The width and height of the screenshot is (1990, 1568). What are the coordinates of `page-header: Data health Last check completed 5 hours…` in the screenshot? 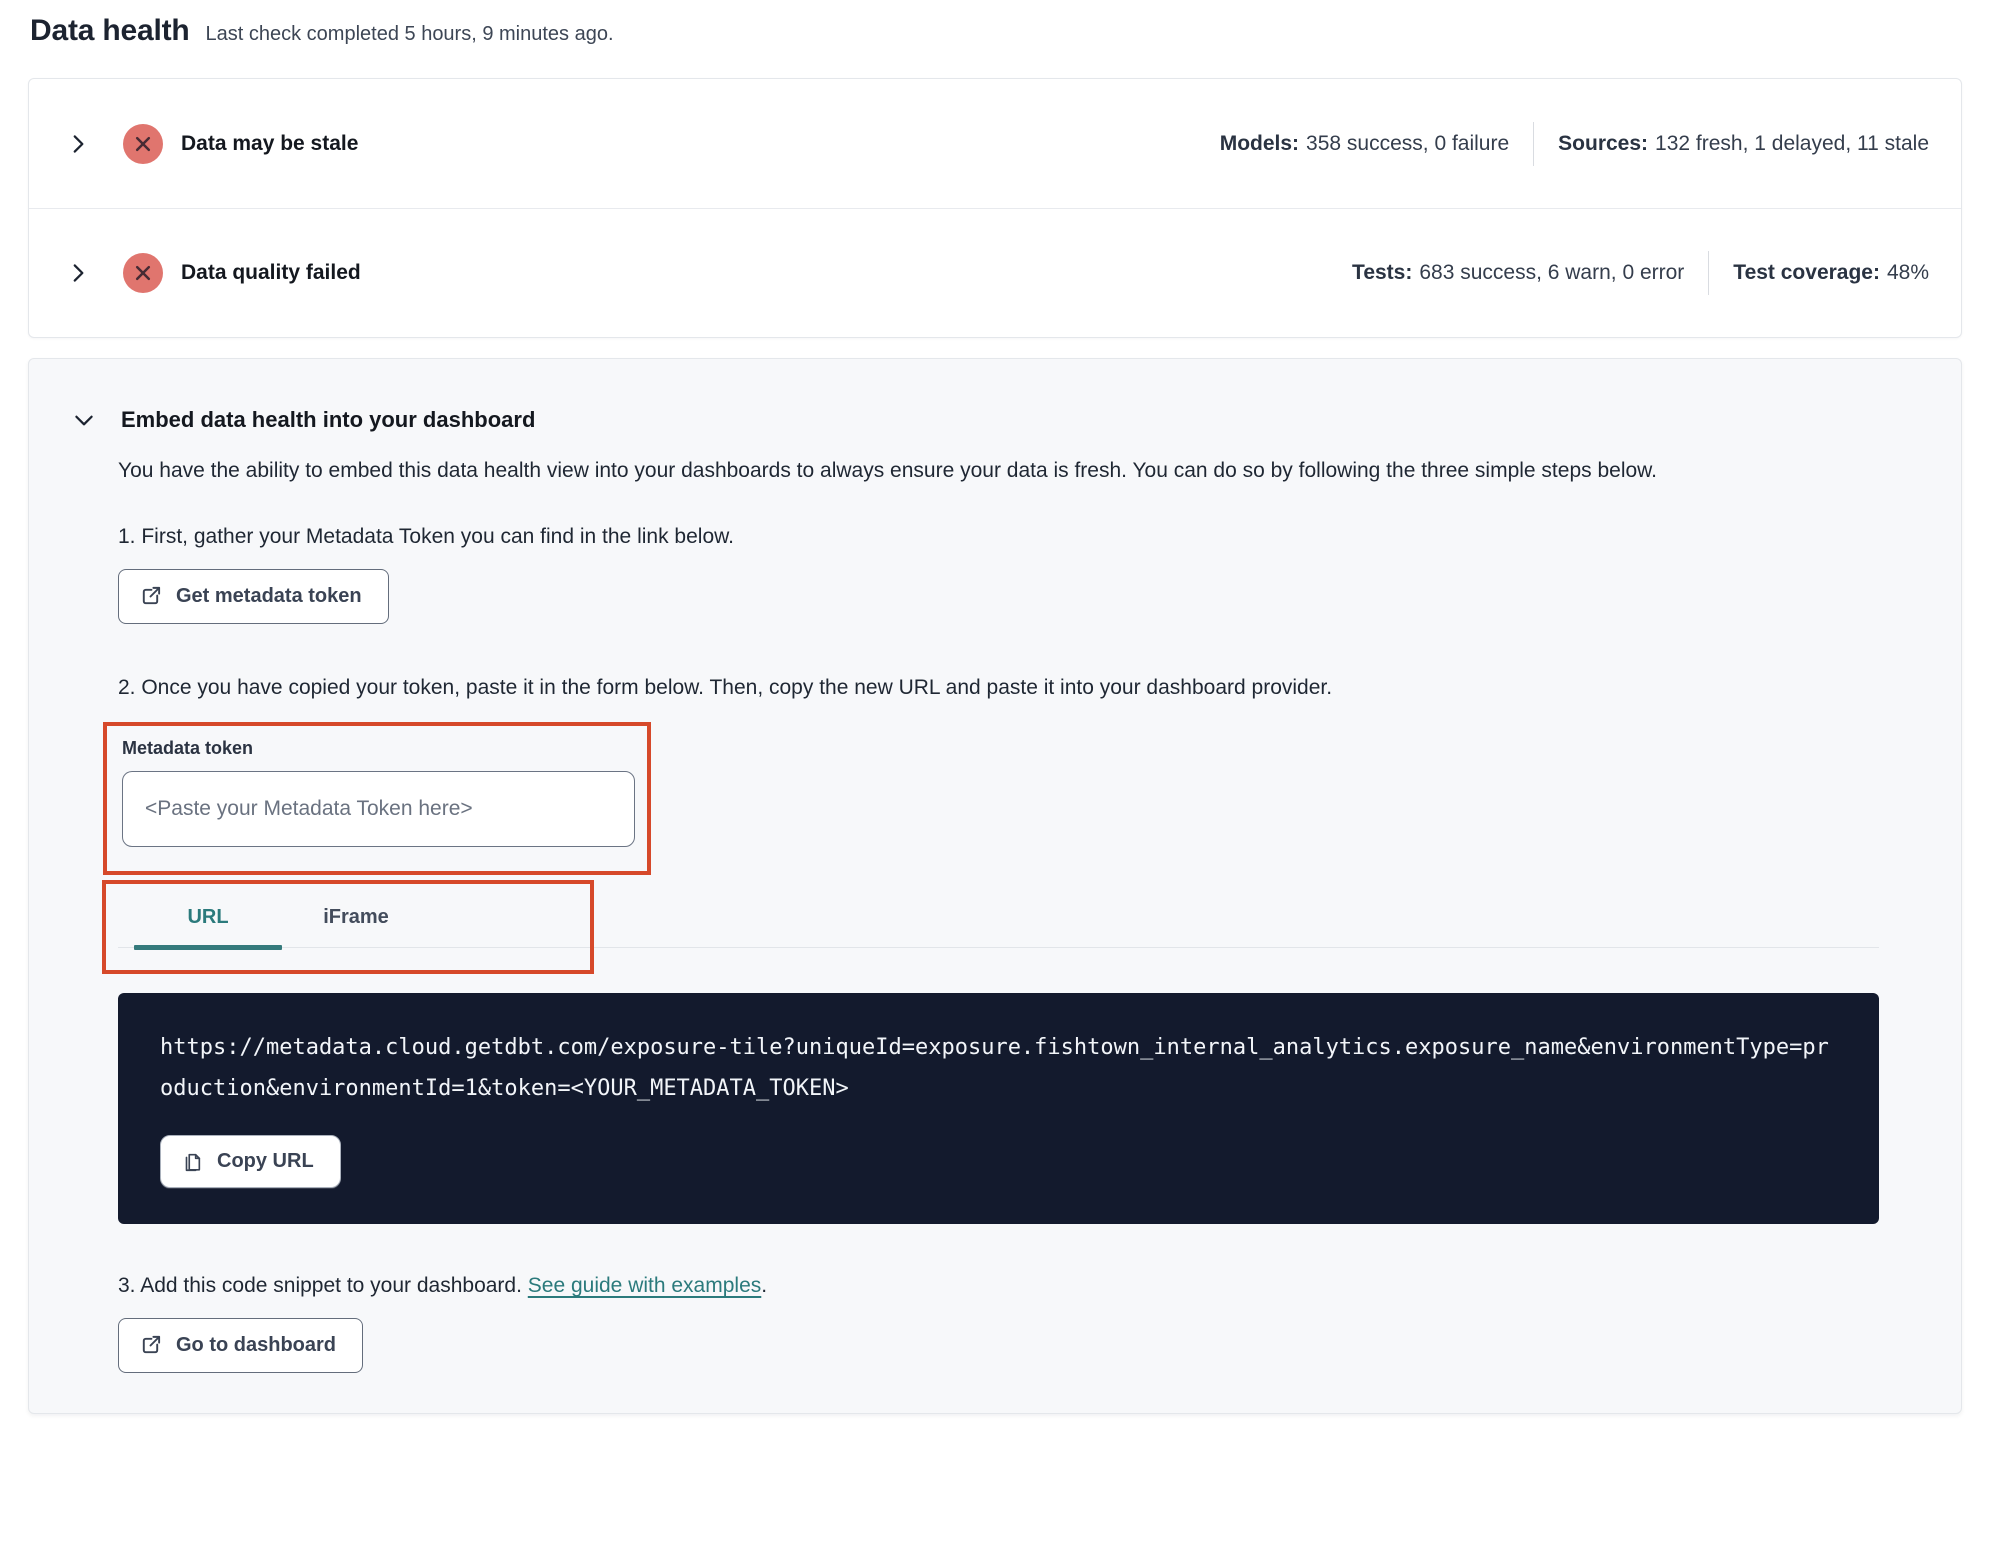 It's located at (995, 31).